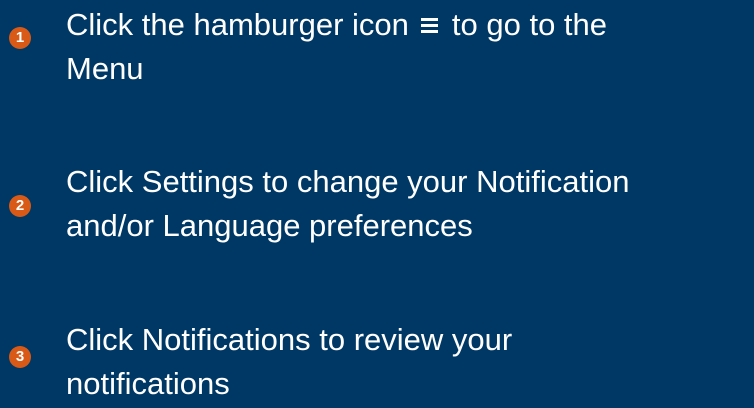 This screenshot has height=408, width=754. I want to click on step-number-badge: 2, so click(20, 206).